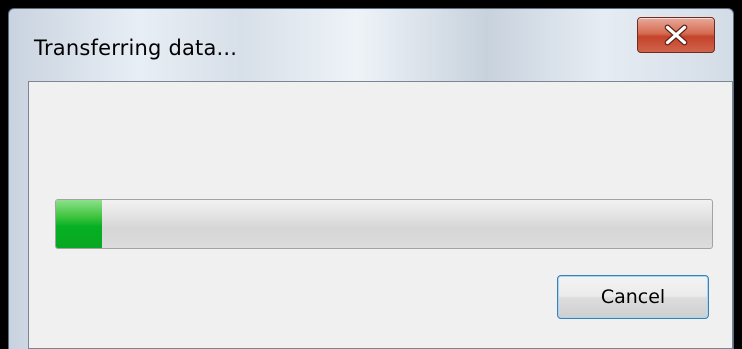 This screenshot has height=349, width=742. I want to click on progress-bar, so click(384, 224).